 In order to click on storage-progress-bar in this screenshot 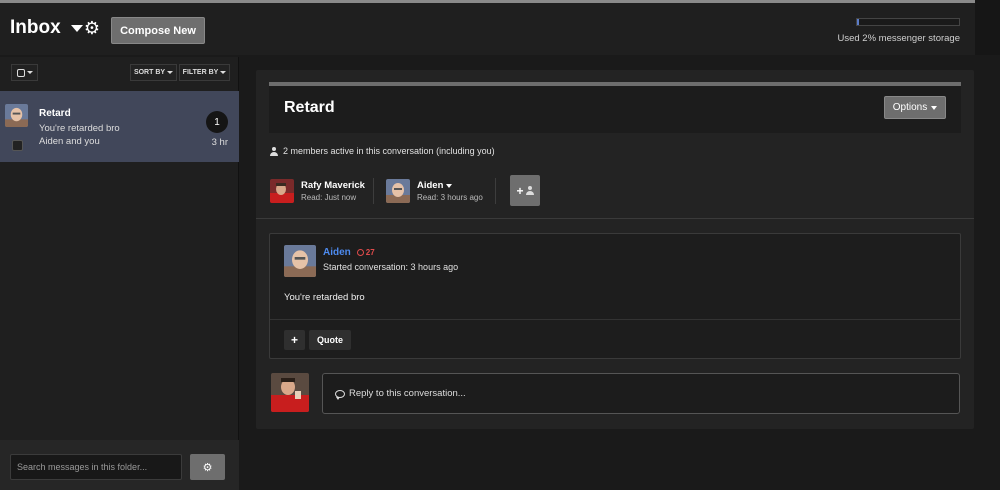, I will do `click(908, 22)`.